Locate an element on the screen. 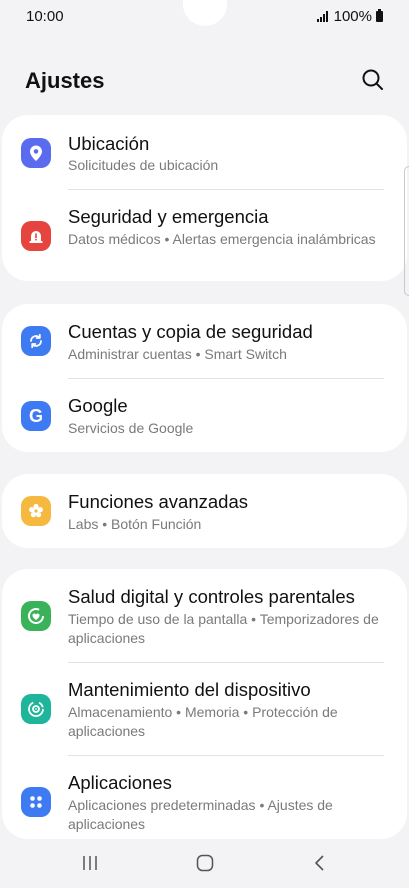  location-title: Ubicación is located at coordinates (109, 143).